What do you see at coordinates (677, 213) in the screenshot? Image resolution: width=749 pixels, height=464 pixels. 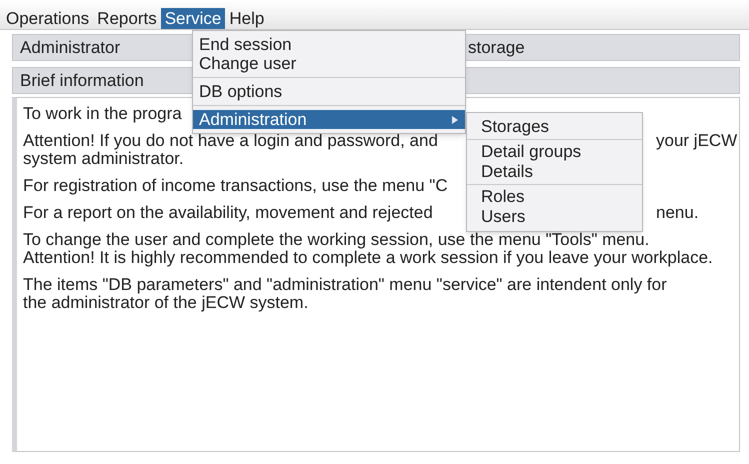 I see `info-text: nenu.` at bounding box center [677, 213].